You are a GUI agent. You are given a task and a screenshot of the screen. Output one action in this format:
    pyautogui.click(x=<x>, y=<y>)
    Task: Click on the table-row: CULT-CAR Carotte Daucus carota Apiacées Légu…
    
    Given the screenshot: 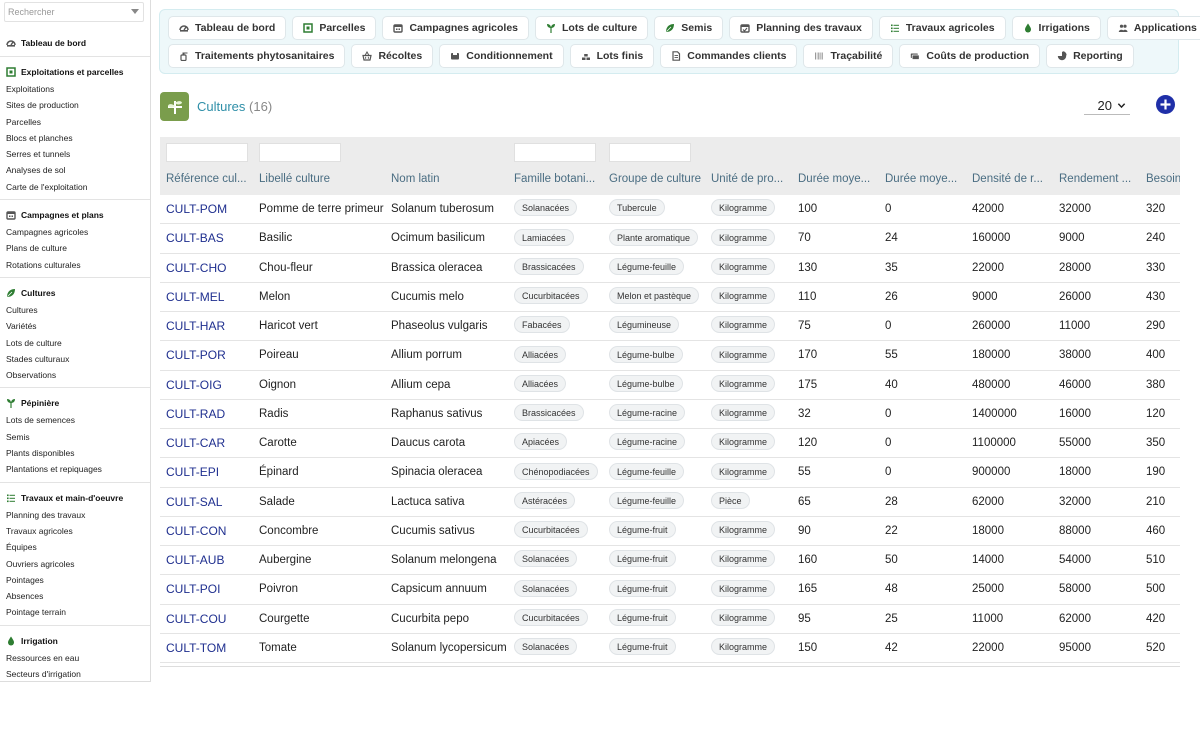 What is the action you would take?
    pyautogui.click(x=670, y=444)
    